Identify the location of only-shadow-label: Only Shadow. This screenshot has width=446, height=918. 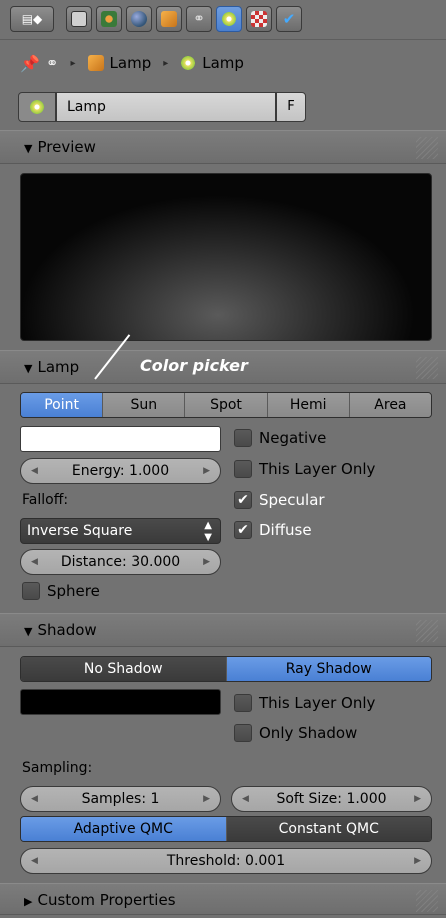
(308, 733).